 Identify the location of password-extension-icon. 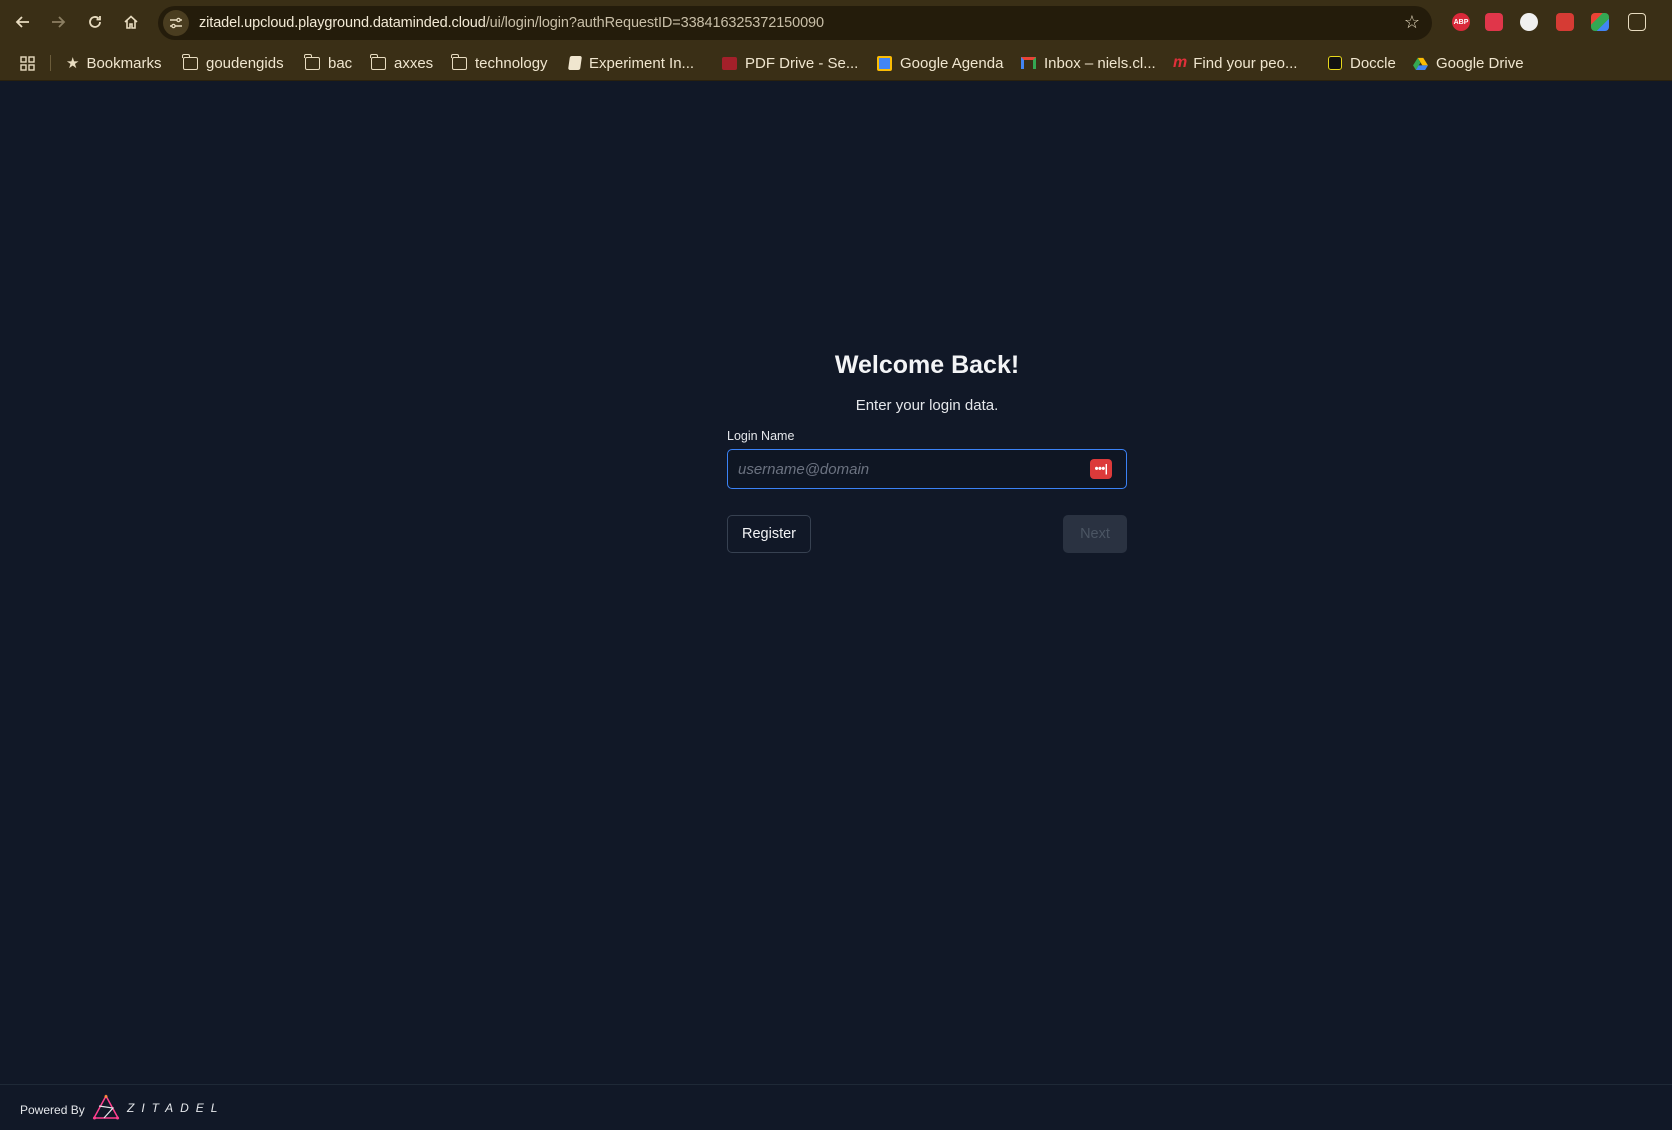
(1565, 22).